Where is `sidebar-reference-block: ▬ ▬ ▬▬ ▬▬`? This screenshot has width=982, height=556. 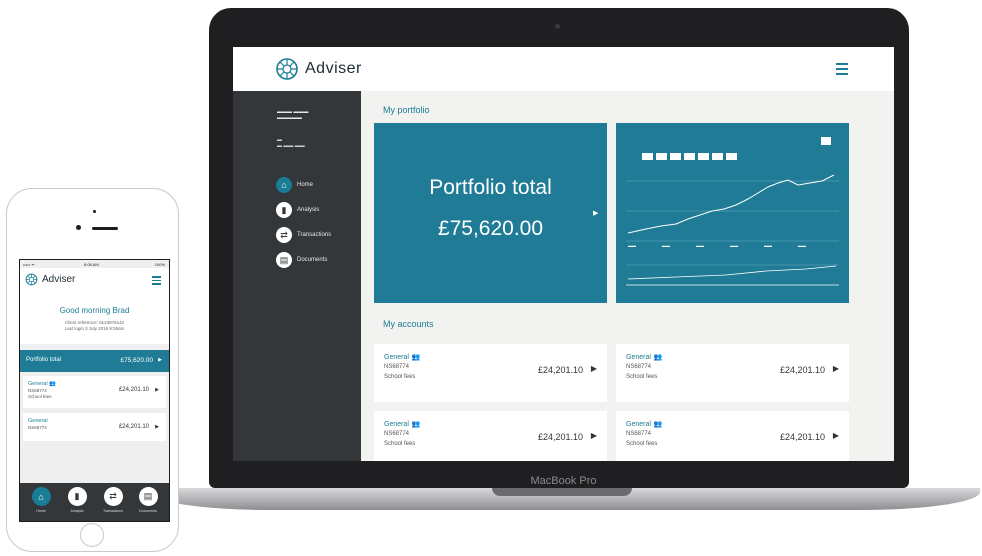 sidebar-reference-block: ▬ ▬ ▬▬ ▬▬ is located at coordinates (291, 143).